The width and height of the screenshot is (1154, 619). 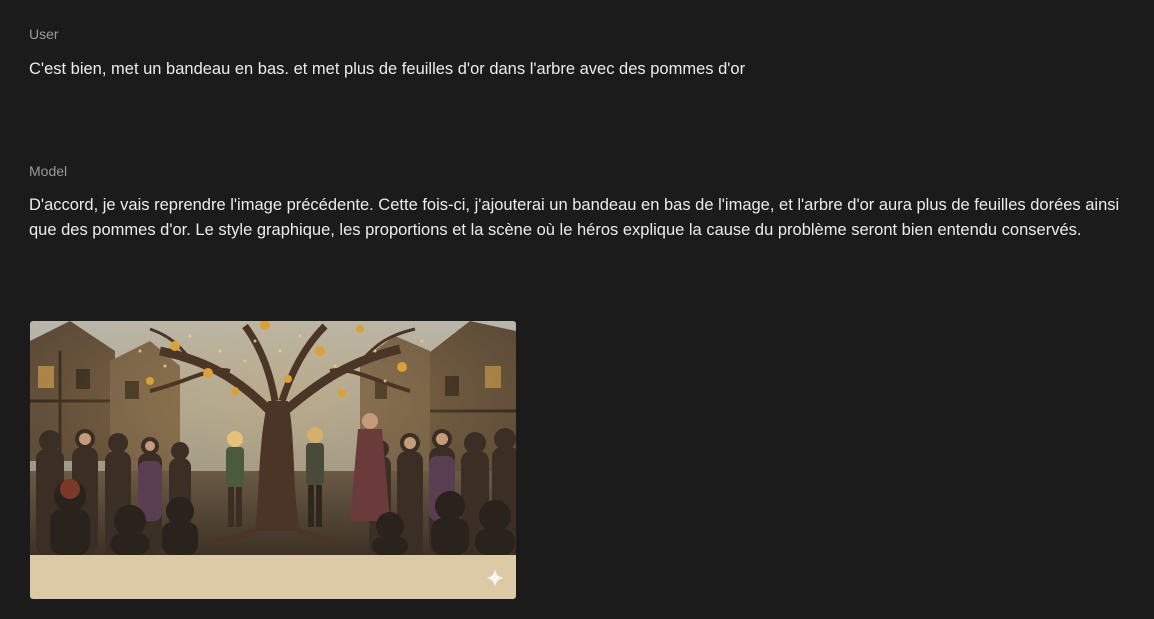 I want to click on model-role-label: Model, so click(x=48, y=171).